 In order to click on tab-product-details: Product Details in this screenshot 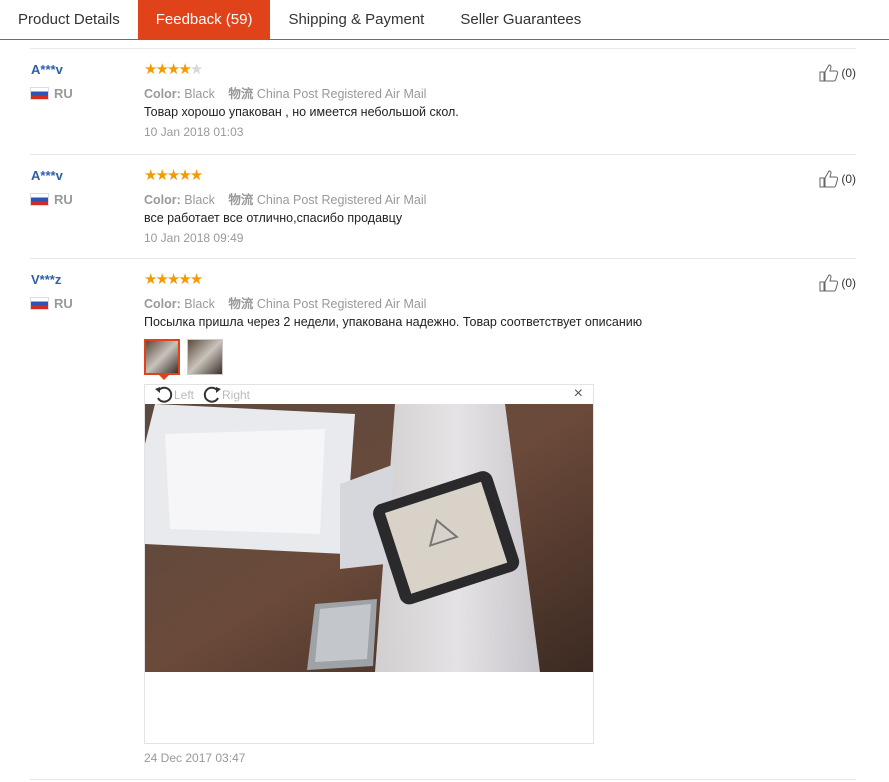, I will do `click(69, 19)`.